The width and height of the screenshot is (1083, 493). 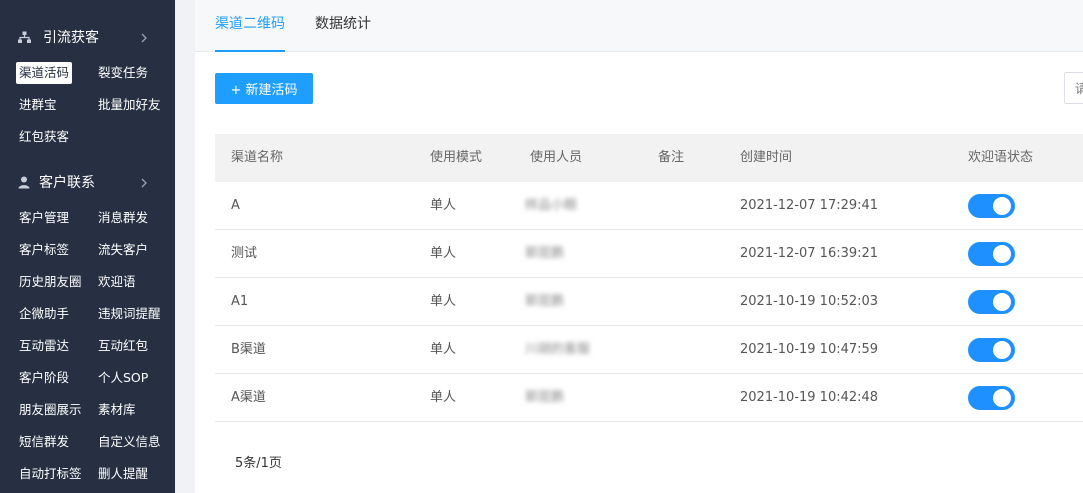 What do you see at coordinates (248, 397) in the screenshot?
I see `cell-channel-name: A渠道` at bounding box center [248, 397].